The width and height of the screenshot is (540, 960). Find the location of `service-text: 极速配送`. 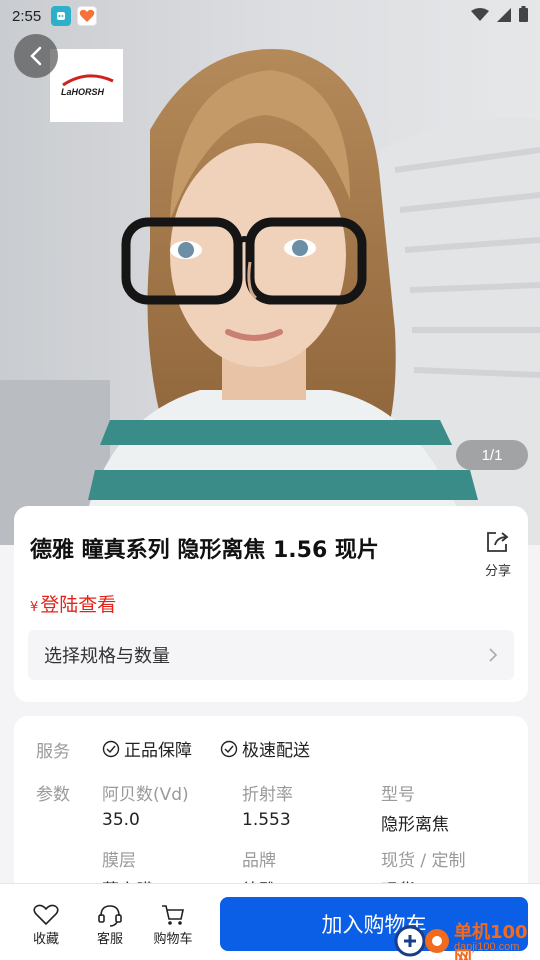

service-text: 极速配送 is located at coordinates (276, 751).